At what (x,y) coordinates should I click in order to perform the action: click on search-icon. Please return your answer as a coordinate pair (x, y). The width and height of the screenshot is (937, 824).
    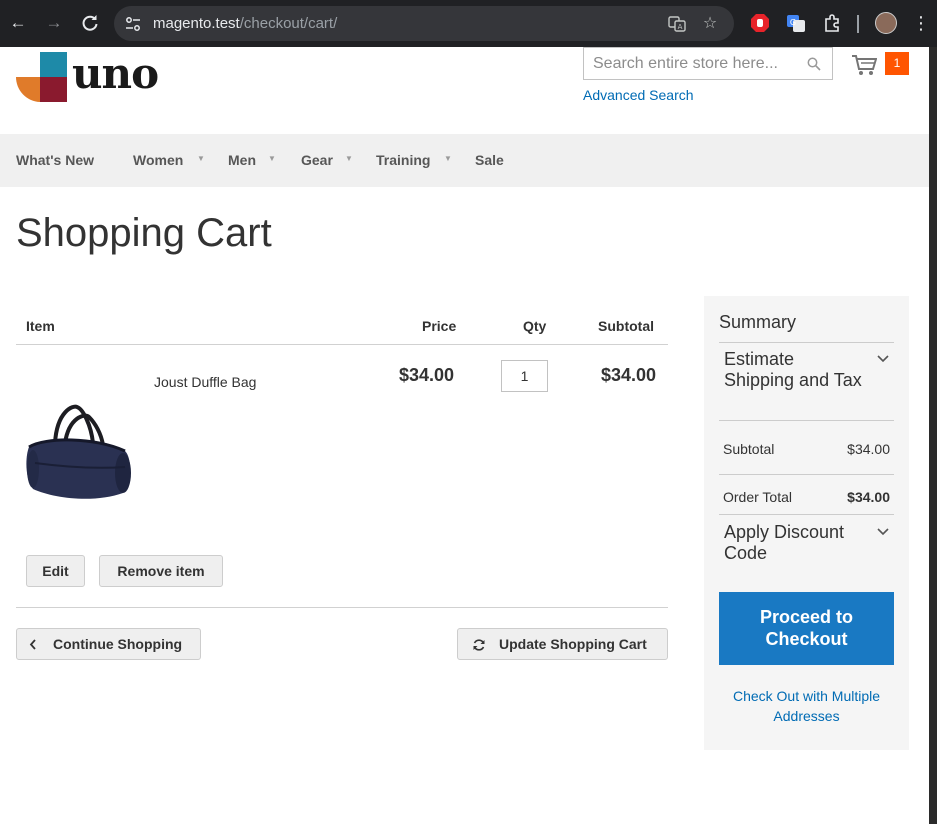
    Looking at the image, I should click on (814, 64).